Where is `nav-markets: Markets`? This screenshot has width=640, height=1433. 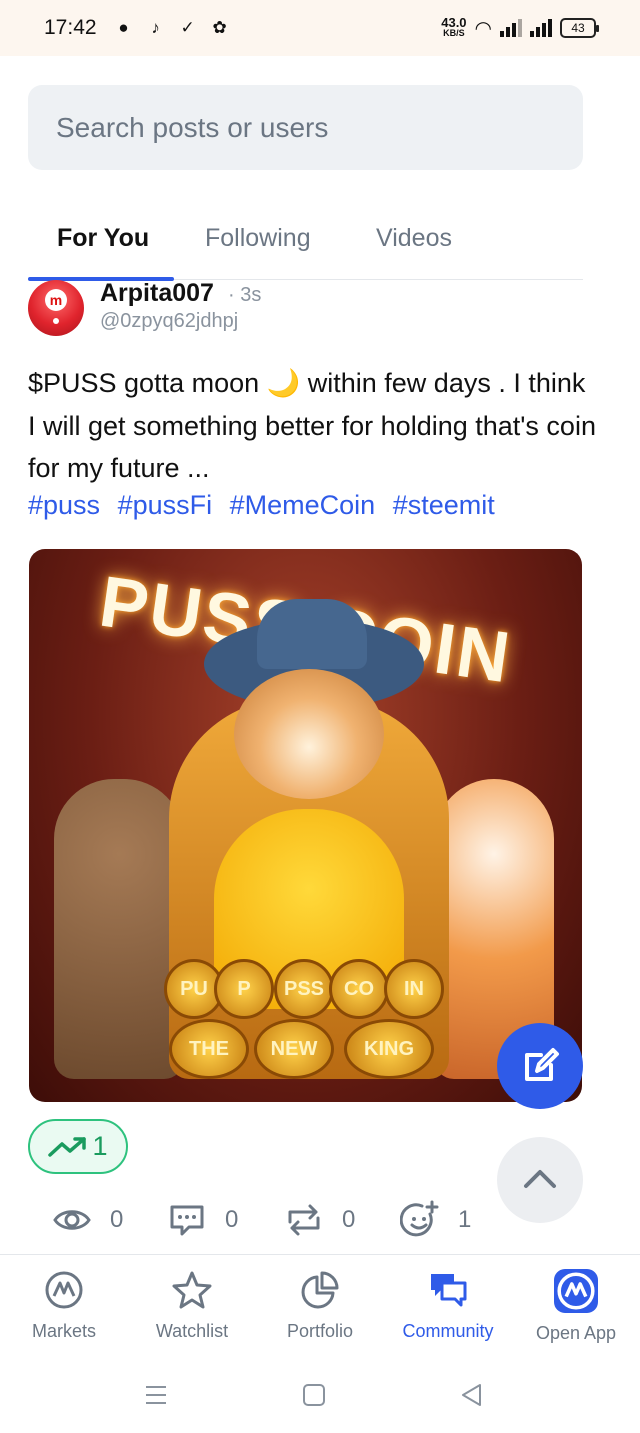
nav-markets: Markets is located at coordinates (64, 1305).